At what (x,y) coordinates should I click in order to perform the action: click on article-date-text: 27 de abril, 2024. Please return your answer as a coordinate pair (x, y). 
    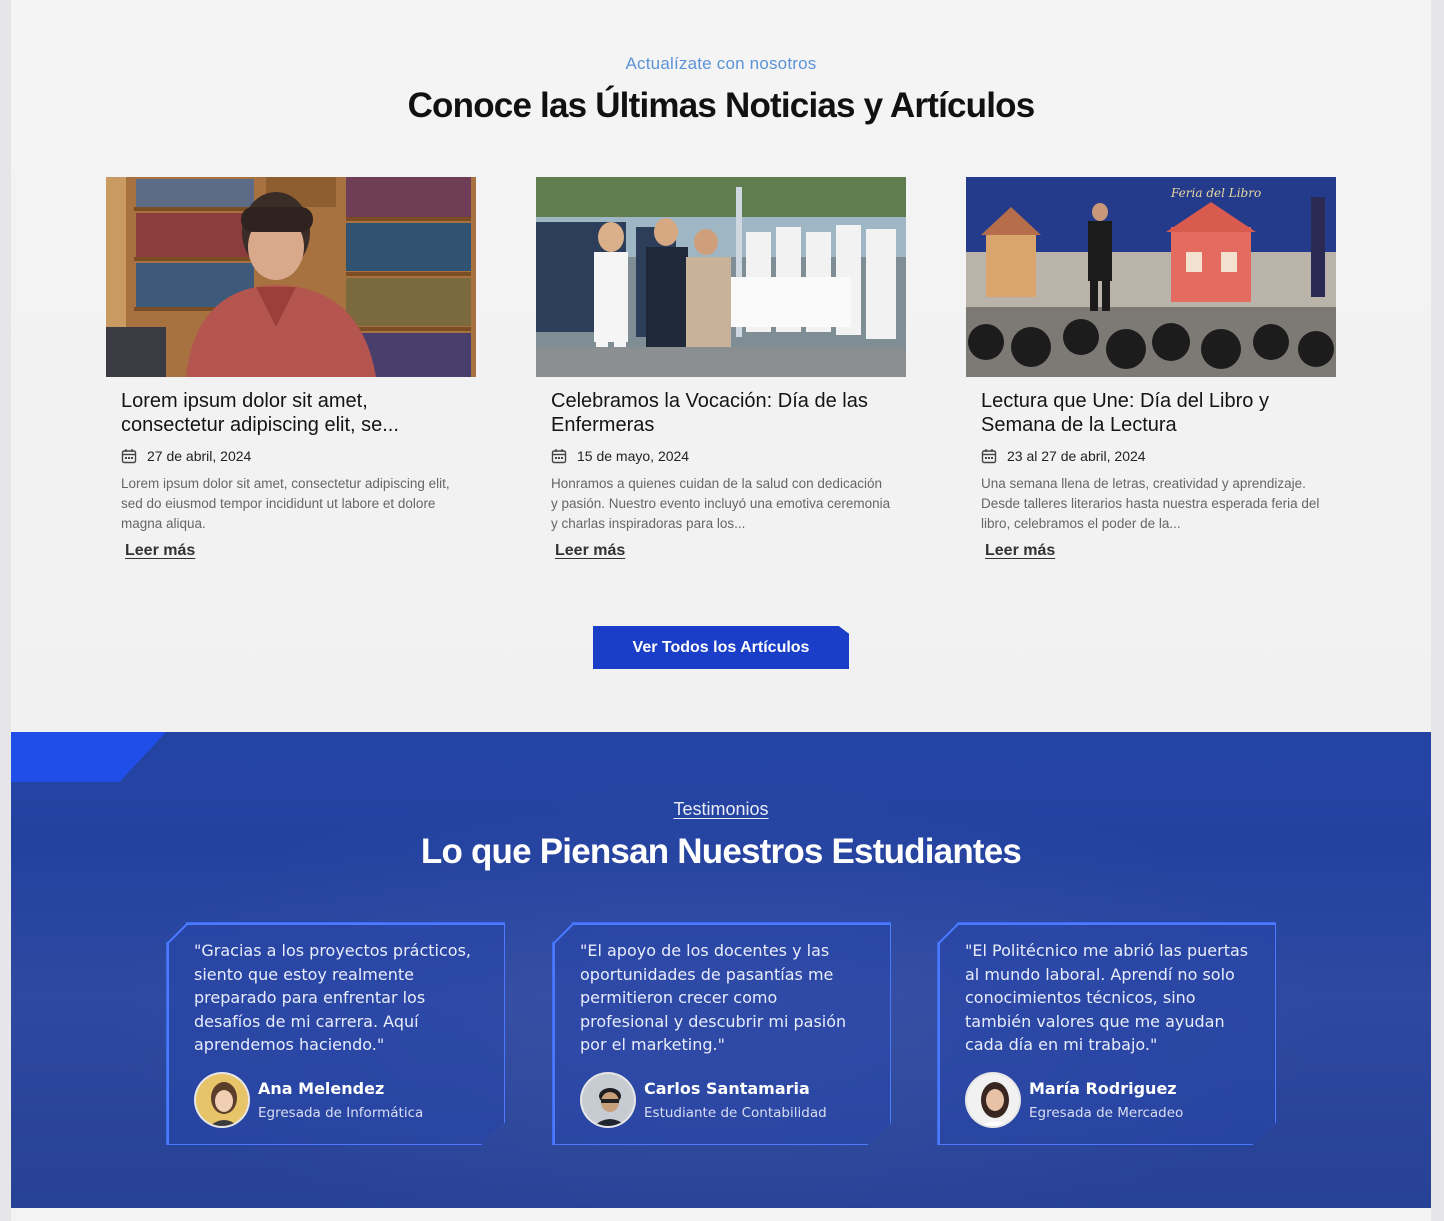
    Looking at the image, I should click on (199, 456).